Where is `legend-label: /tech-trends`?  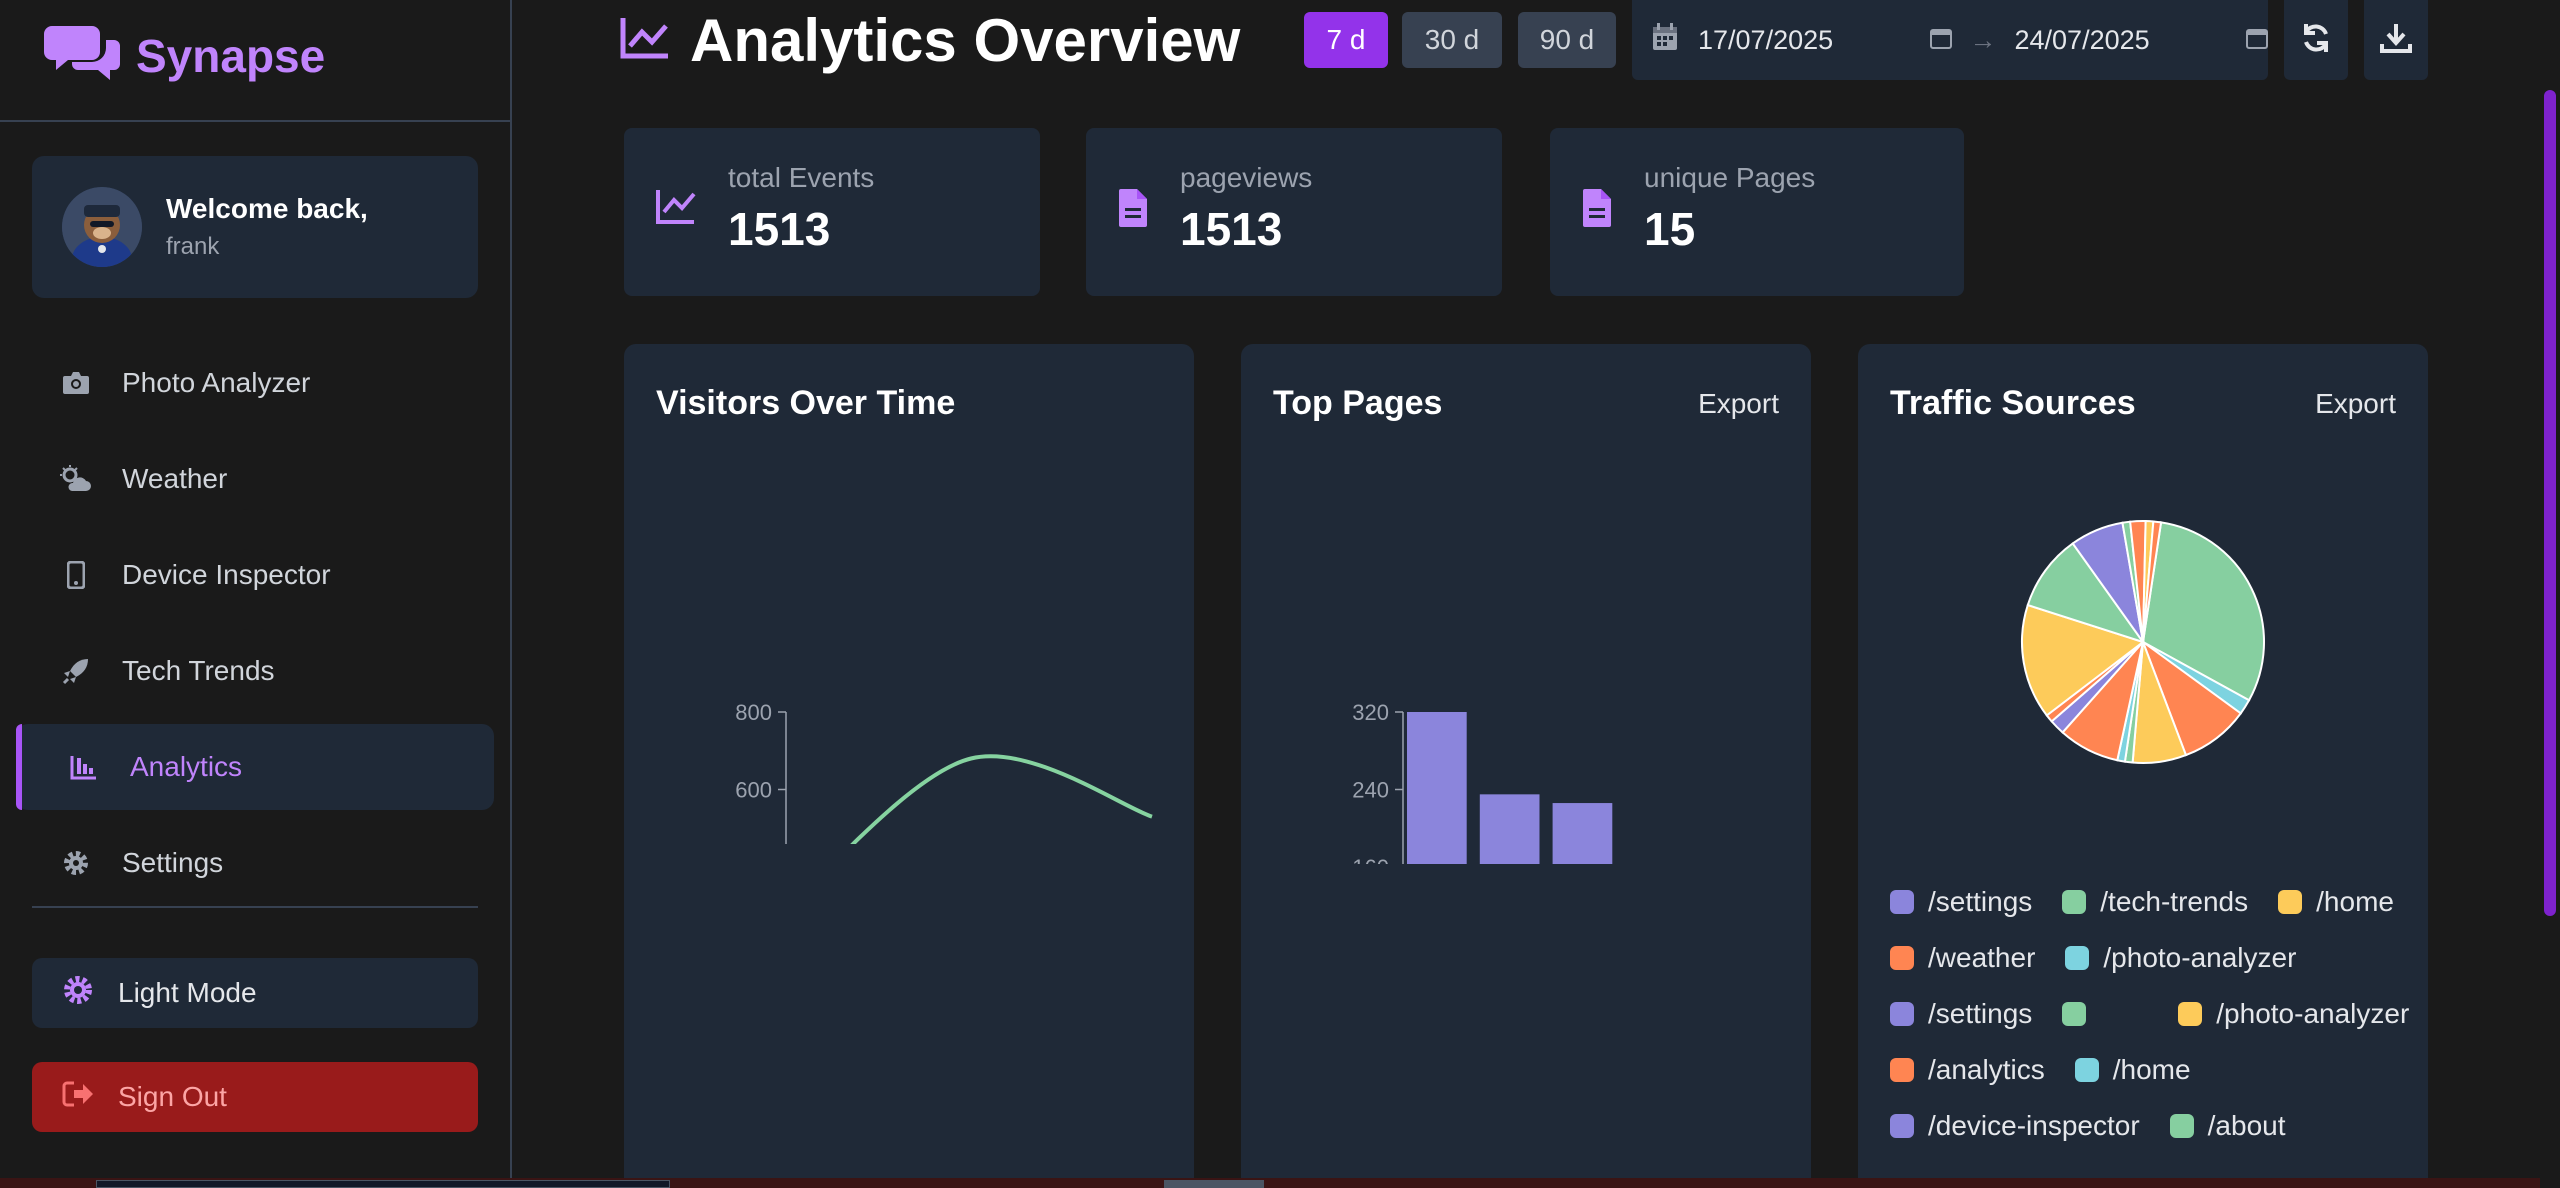
legend-label: /tech-trends is located at coordinates (2174, 901).